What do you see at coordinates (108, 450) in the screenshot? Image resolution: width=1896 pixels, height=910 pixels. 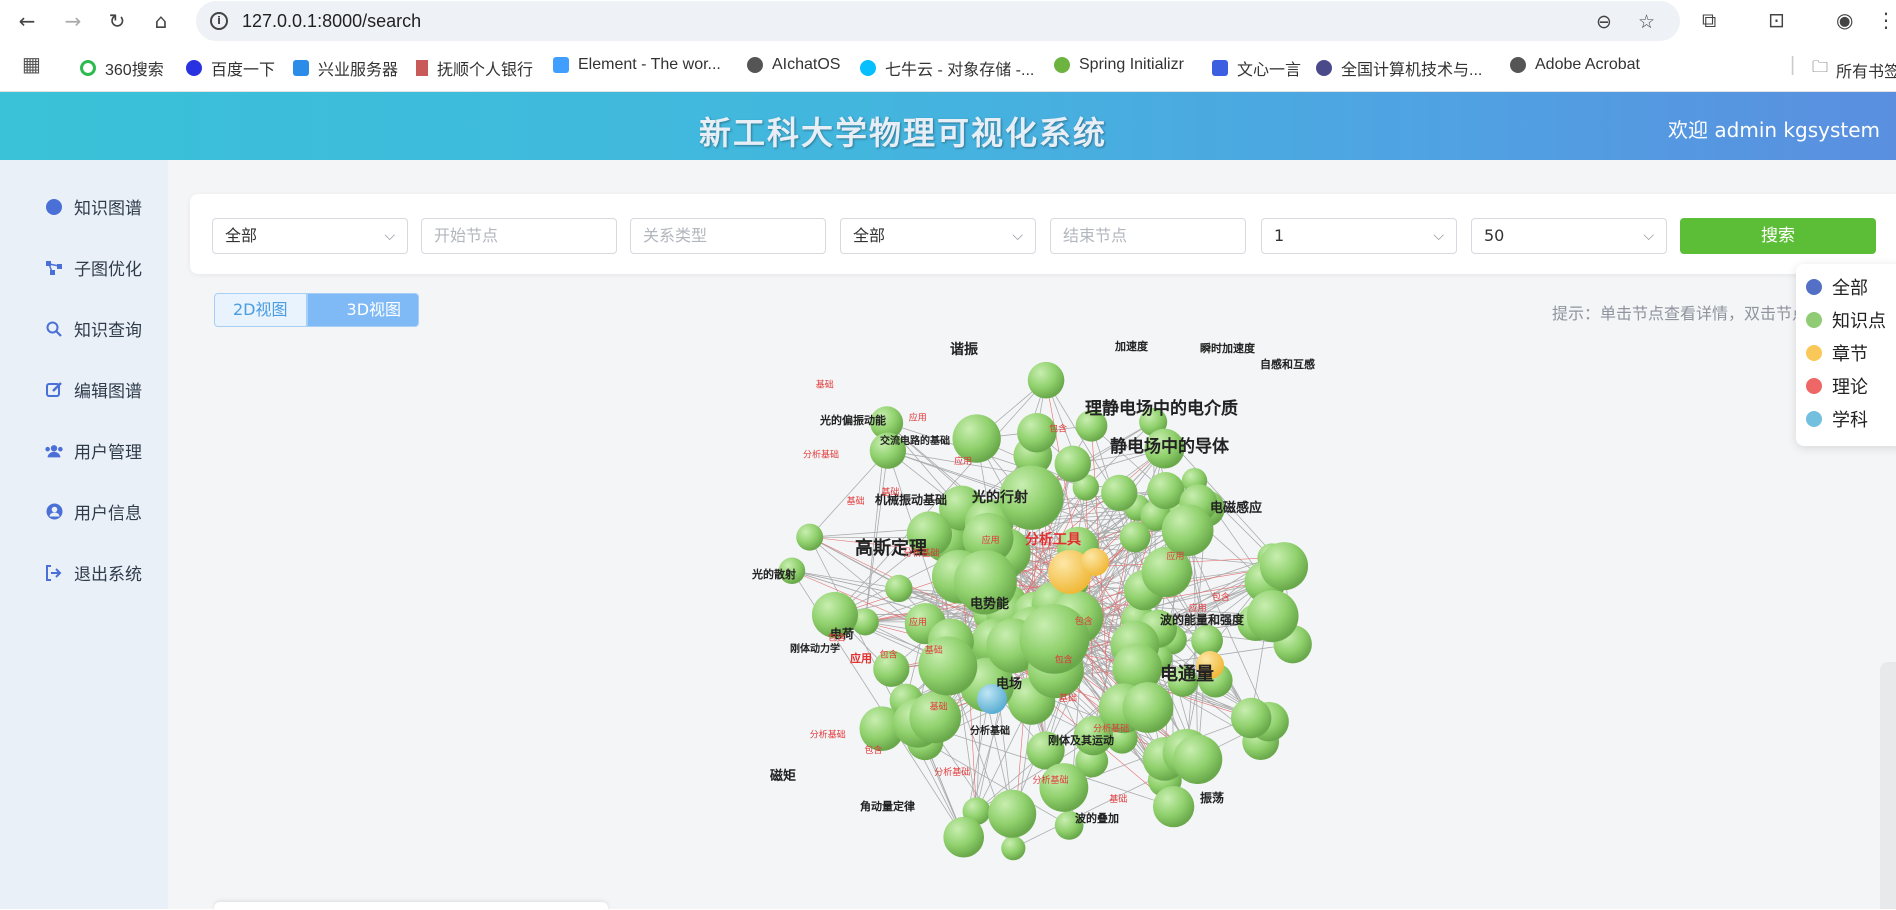 I see `sidebar-item-label: 用户管理` at bounding box center [108, 450].